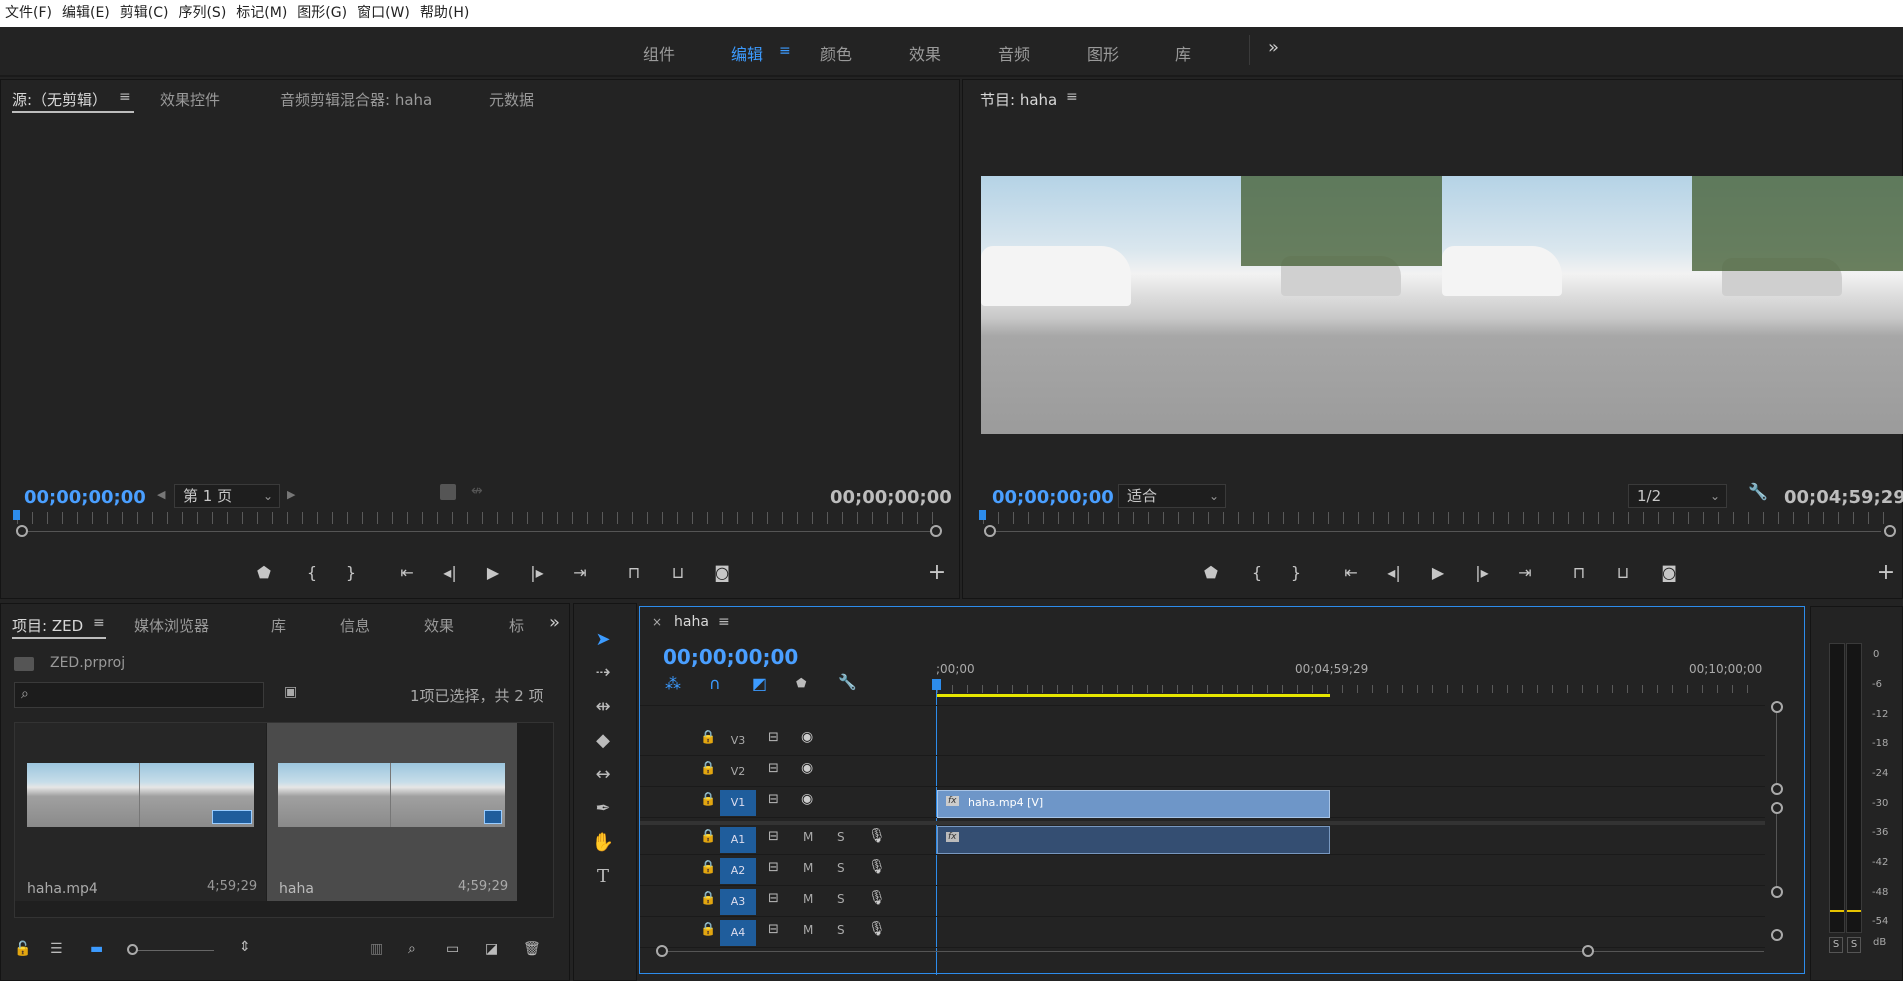  Describe the element at coordinates (516, 625) in the screenshot. I see `tab-truncated: 标` at that location.